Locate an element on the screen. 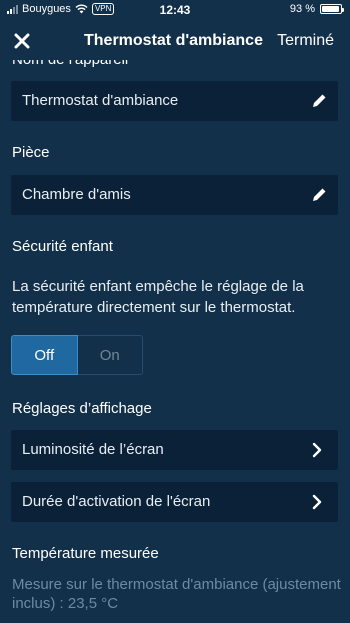 The image size is (350, 623). page-title: Thermostat d'ambiance is located at coordinates (173, 40).